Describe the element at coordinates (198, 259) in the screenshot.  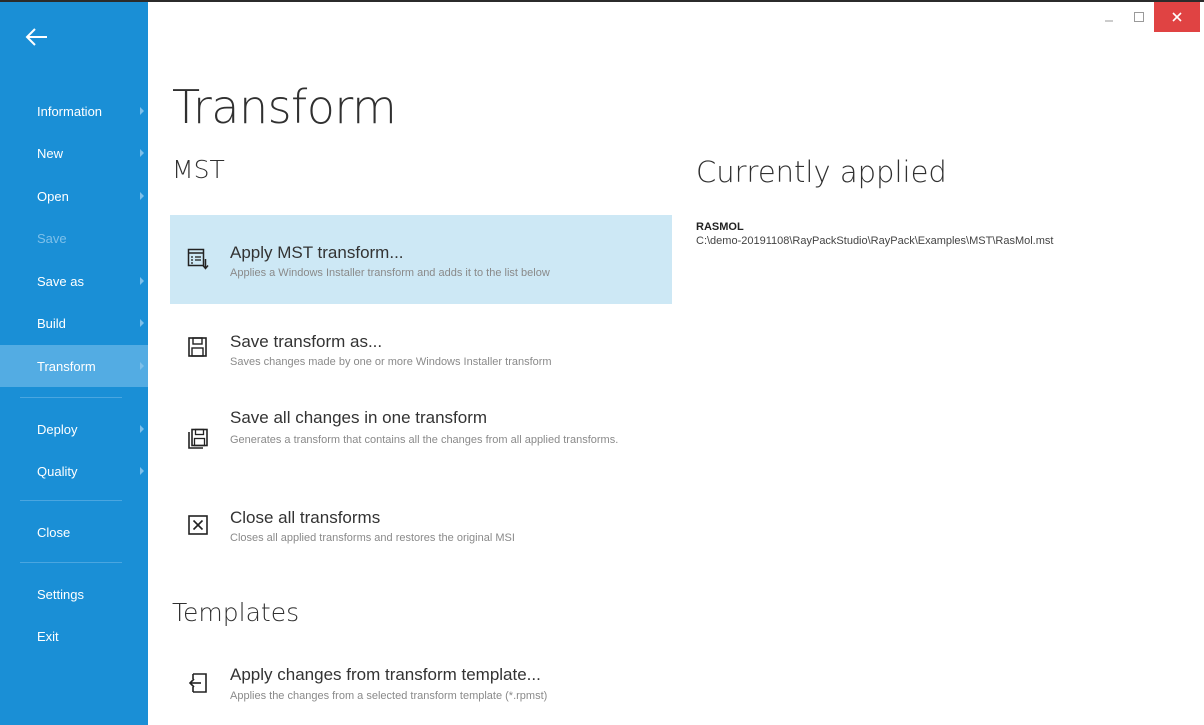
I see `apply-transform-icon` at that location.